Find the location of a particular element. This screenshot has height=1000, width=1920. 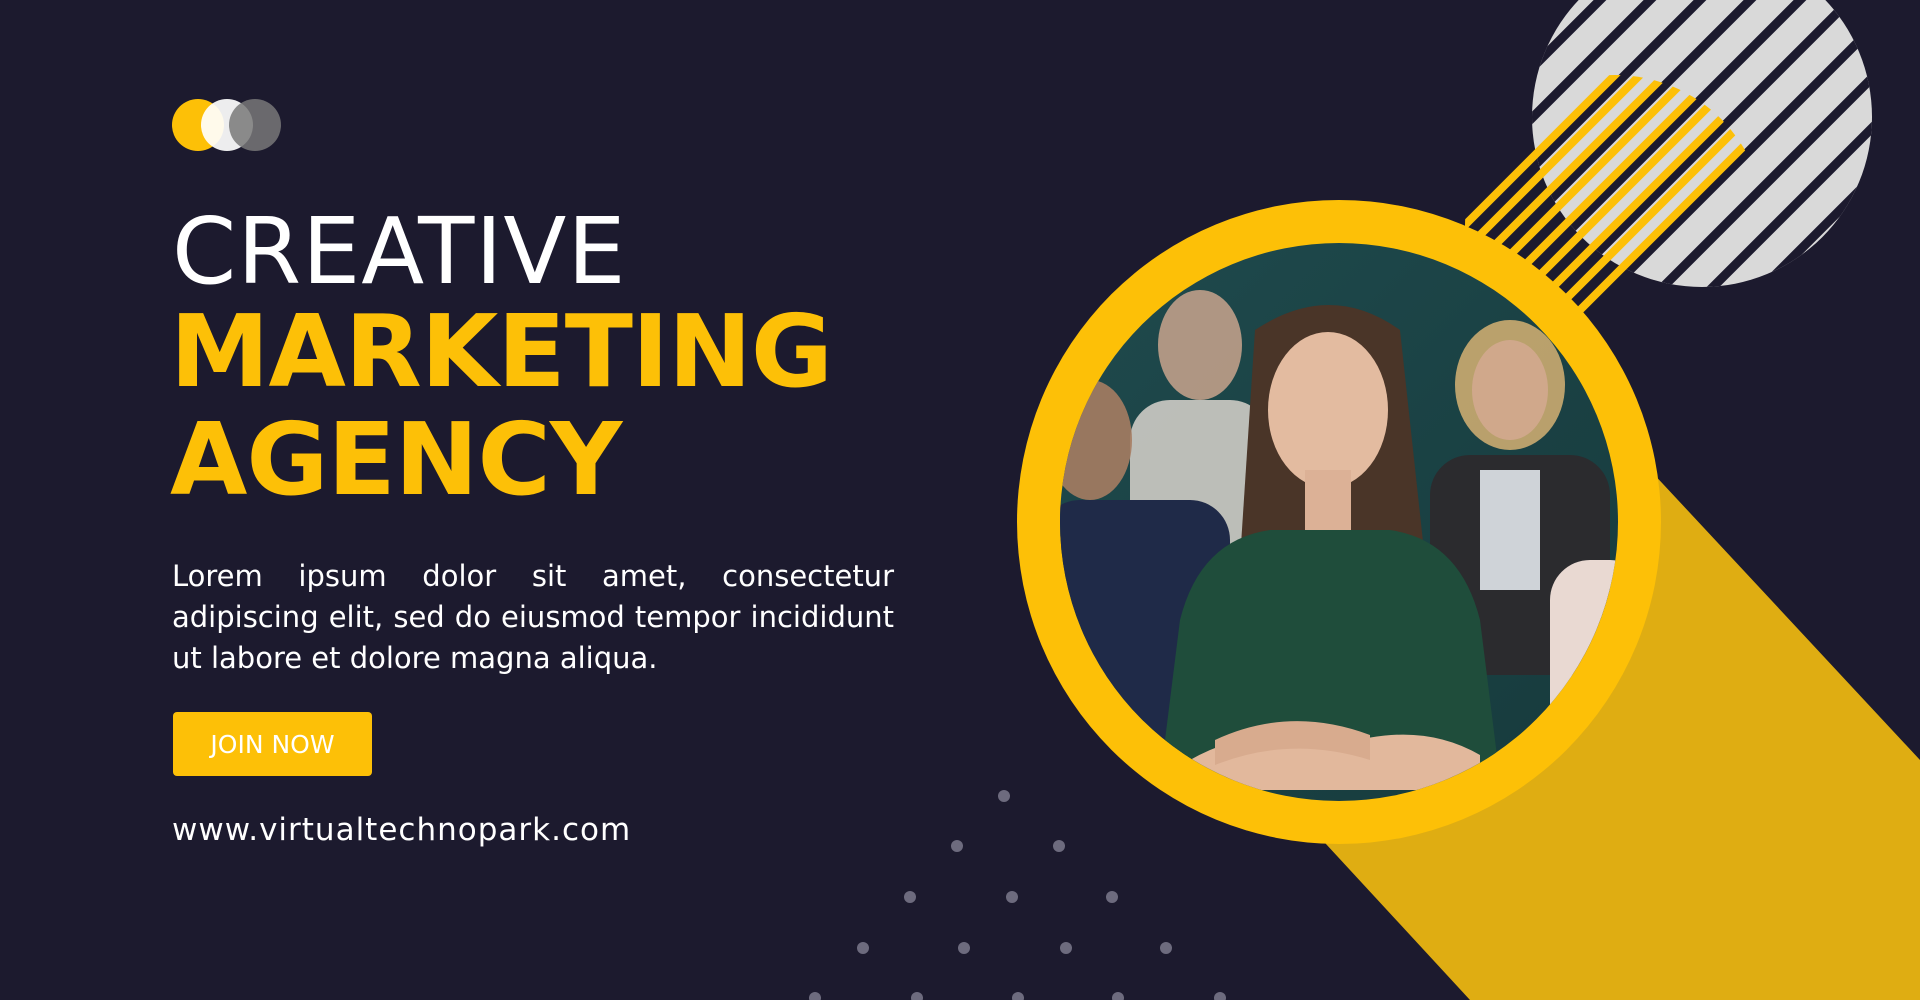

join-now-button: JOIN NOW is located at coordinates (272, 744).